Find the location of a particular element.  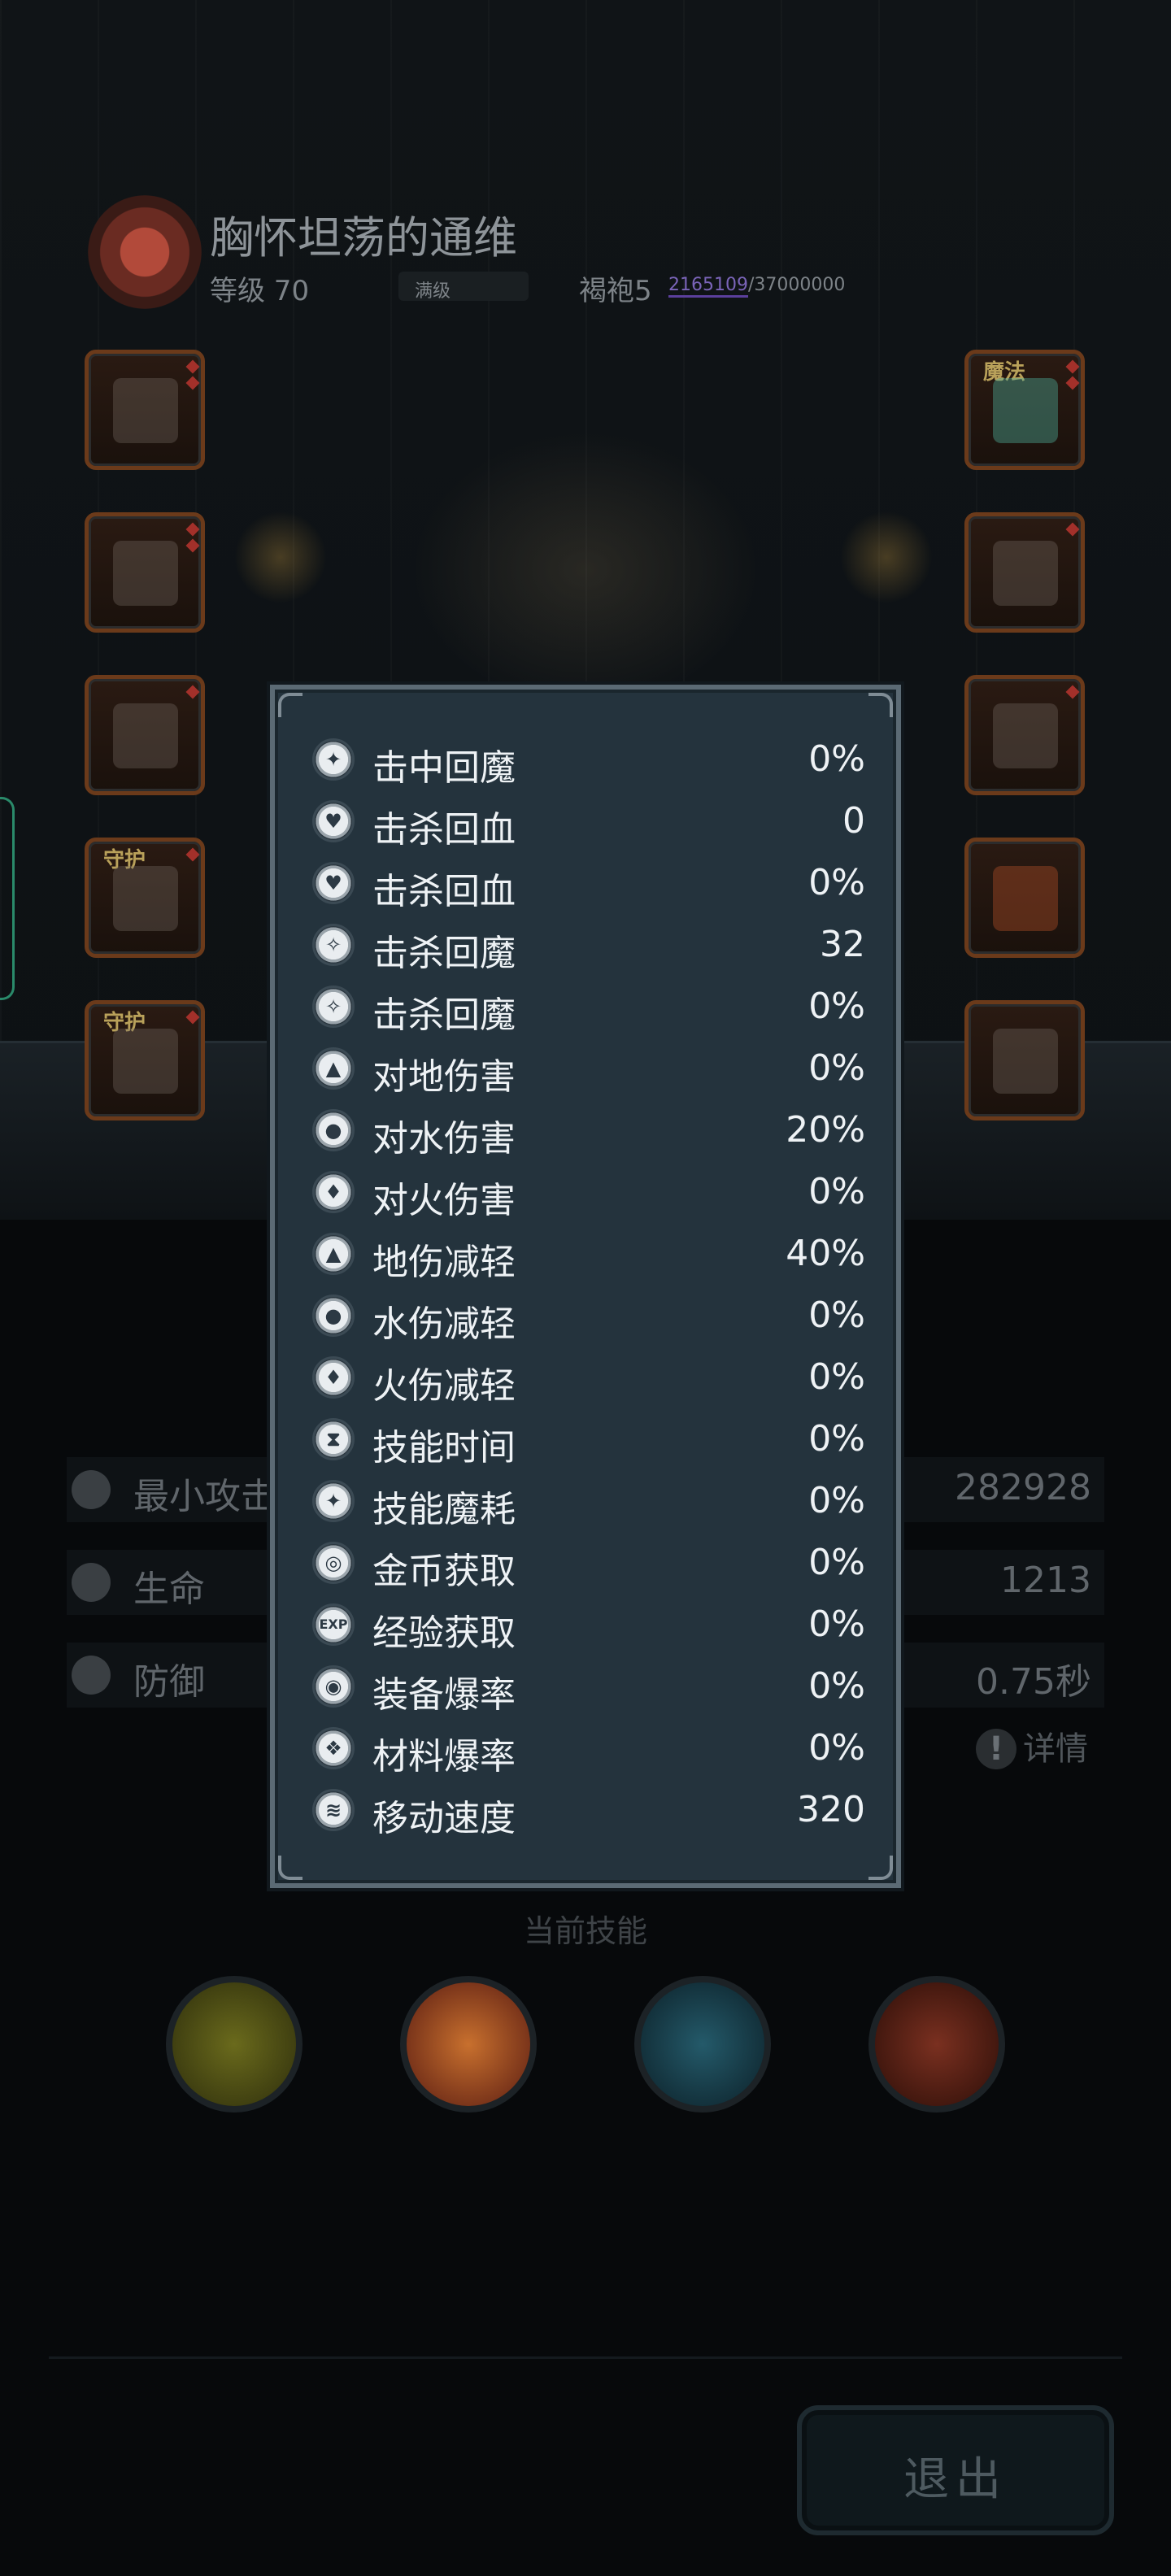

equip-slot-ring is located at coordinates (1024, 572).